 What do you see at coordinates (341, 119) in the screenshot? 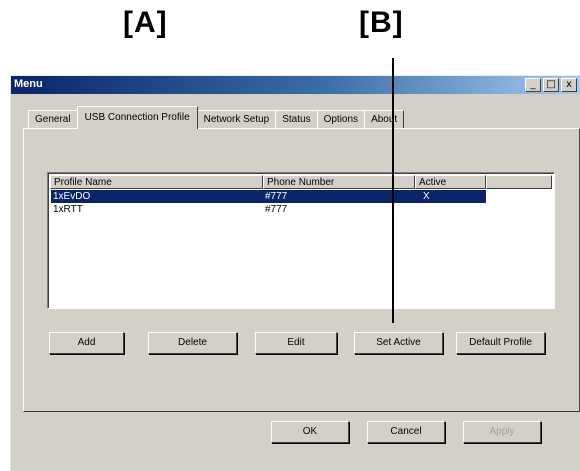
I see `tab-options: Options` at bounding box center [341, 119].